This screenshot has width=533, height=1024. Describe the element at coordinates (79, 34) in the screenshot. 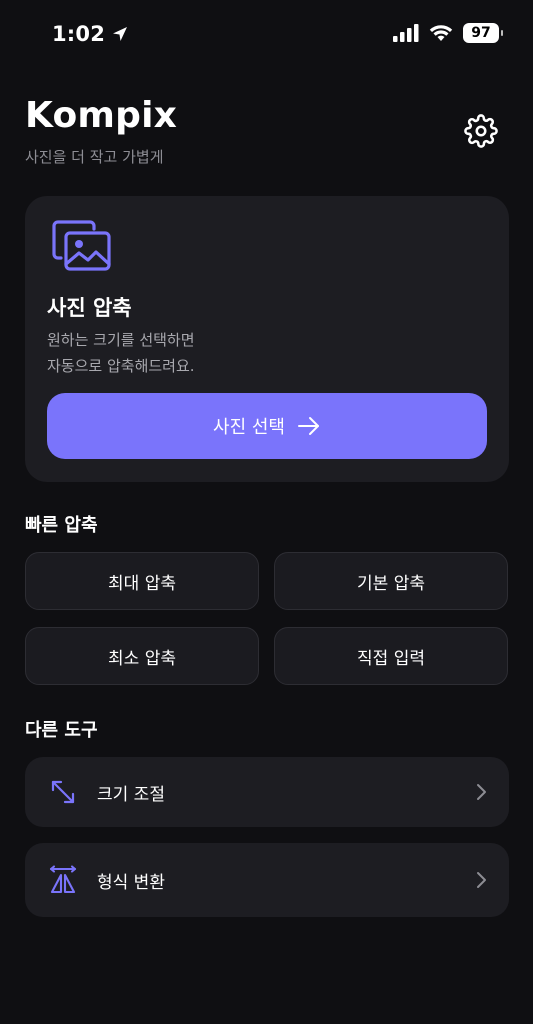

I see `status-time-text: 1:02` at that location.